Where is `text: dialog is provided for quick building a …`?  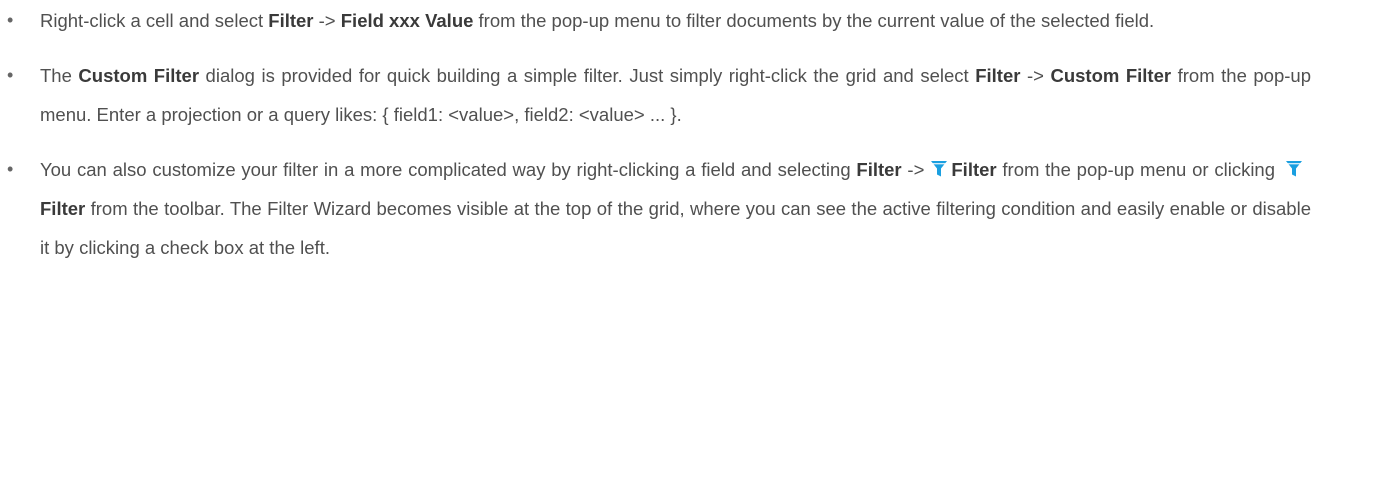
text: dialog is provided for quick building a … is located at coordinates (587, 75).